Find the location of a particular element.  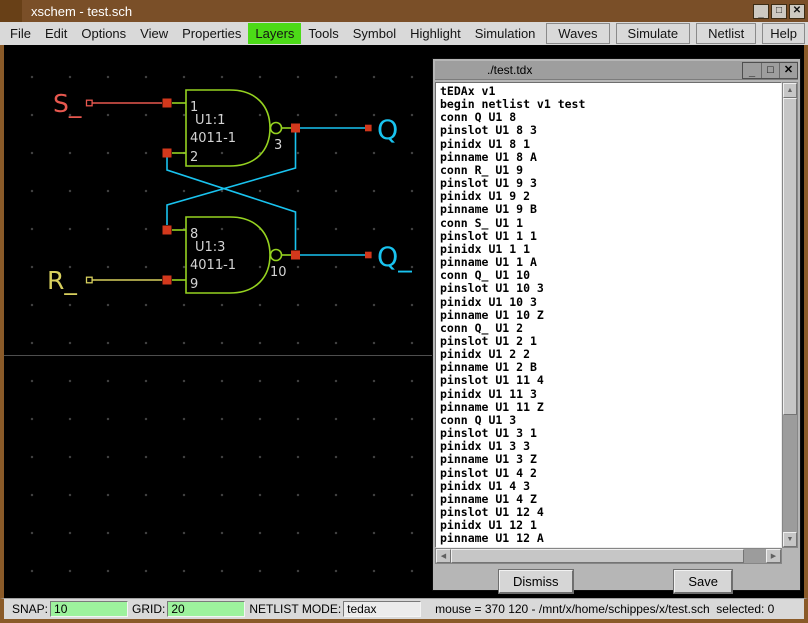

snap-label: SNAP: is located at coordinates (30, 609).